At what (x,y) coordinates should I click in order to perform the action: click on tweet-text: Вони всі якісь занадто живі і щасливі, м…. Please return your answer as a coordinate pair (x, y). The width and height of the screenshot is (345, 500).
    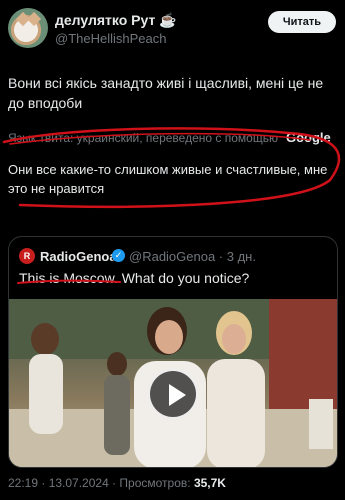
    Looking at the image, I should click on (166, 93).